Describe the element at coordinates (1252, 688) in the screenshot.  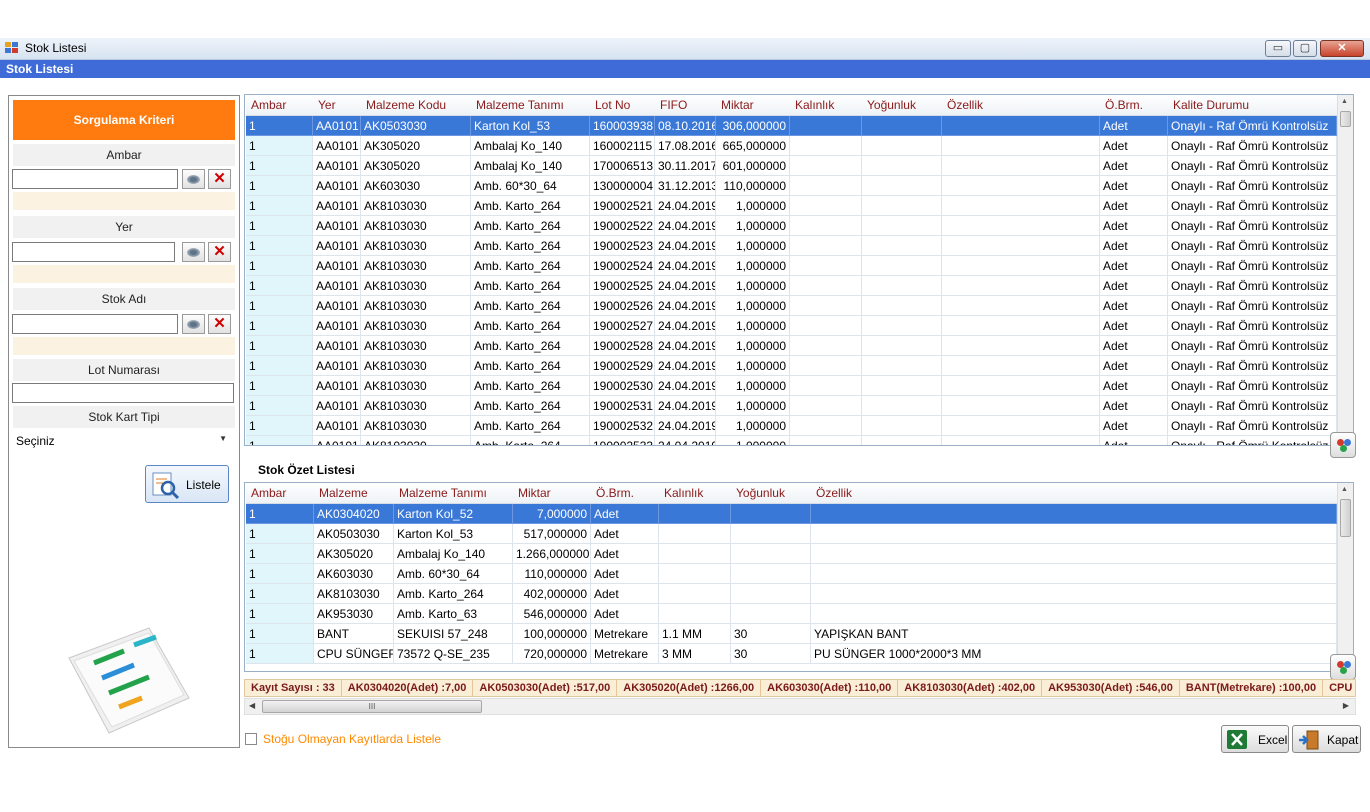
I see `summary-total: BANT(Metrekare) :100,00` at that location.